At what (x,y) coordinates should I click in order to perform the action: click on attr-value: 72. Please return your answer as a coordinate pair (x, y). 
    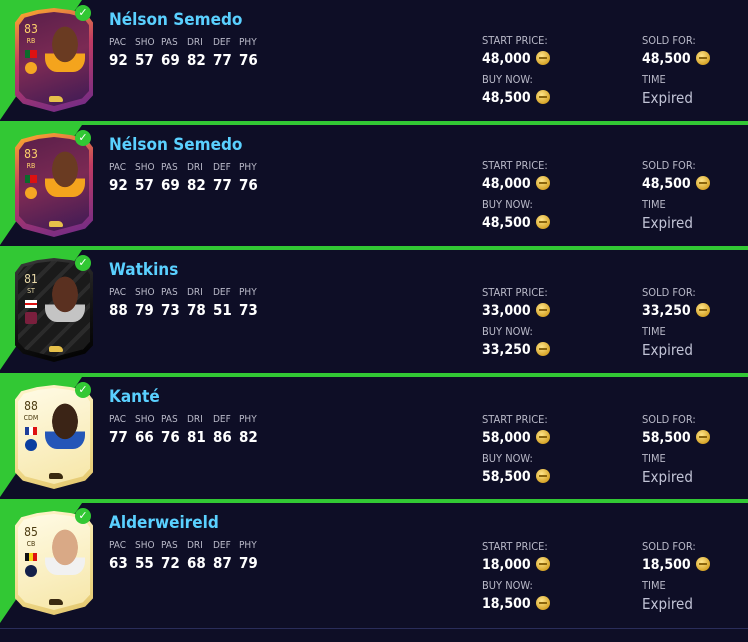
    Looking at the image, I should click on (170, 563).